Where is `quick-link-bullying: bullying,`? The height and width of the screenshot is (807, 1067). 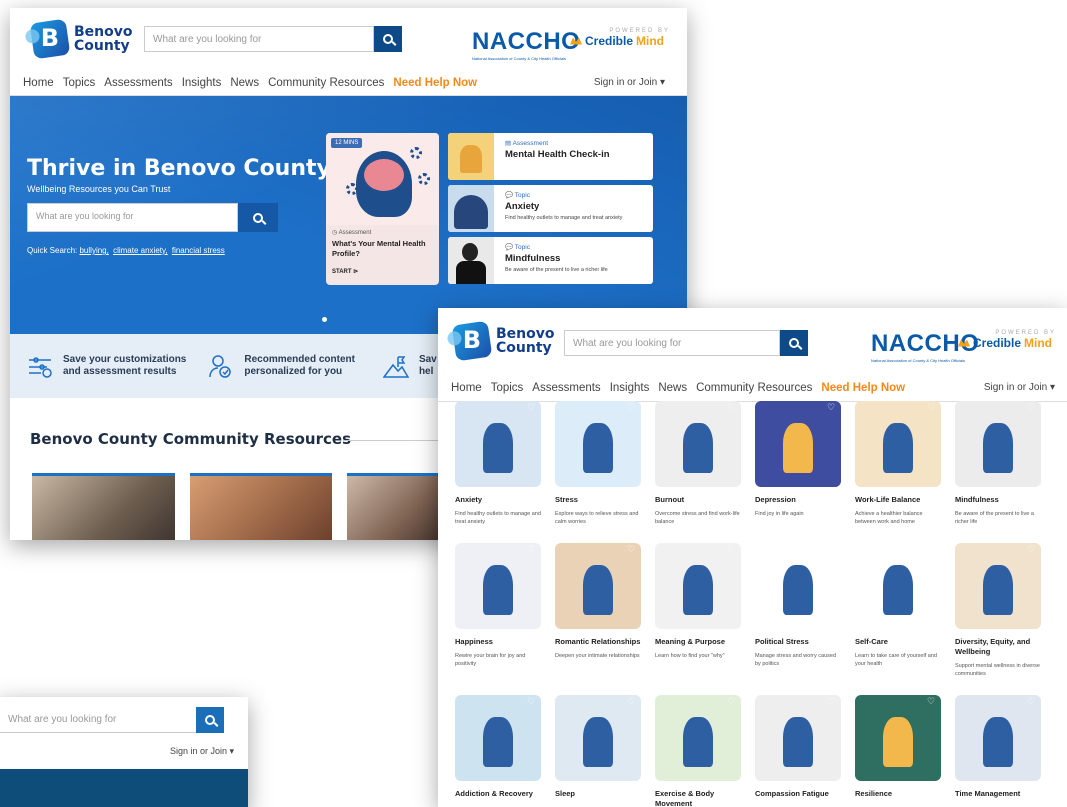 quick-link-bullying: bullying, is located at coordinates (93, 250).